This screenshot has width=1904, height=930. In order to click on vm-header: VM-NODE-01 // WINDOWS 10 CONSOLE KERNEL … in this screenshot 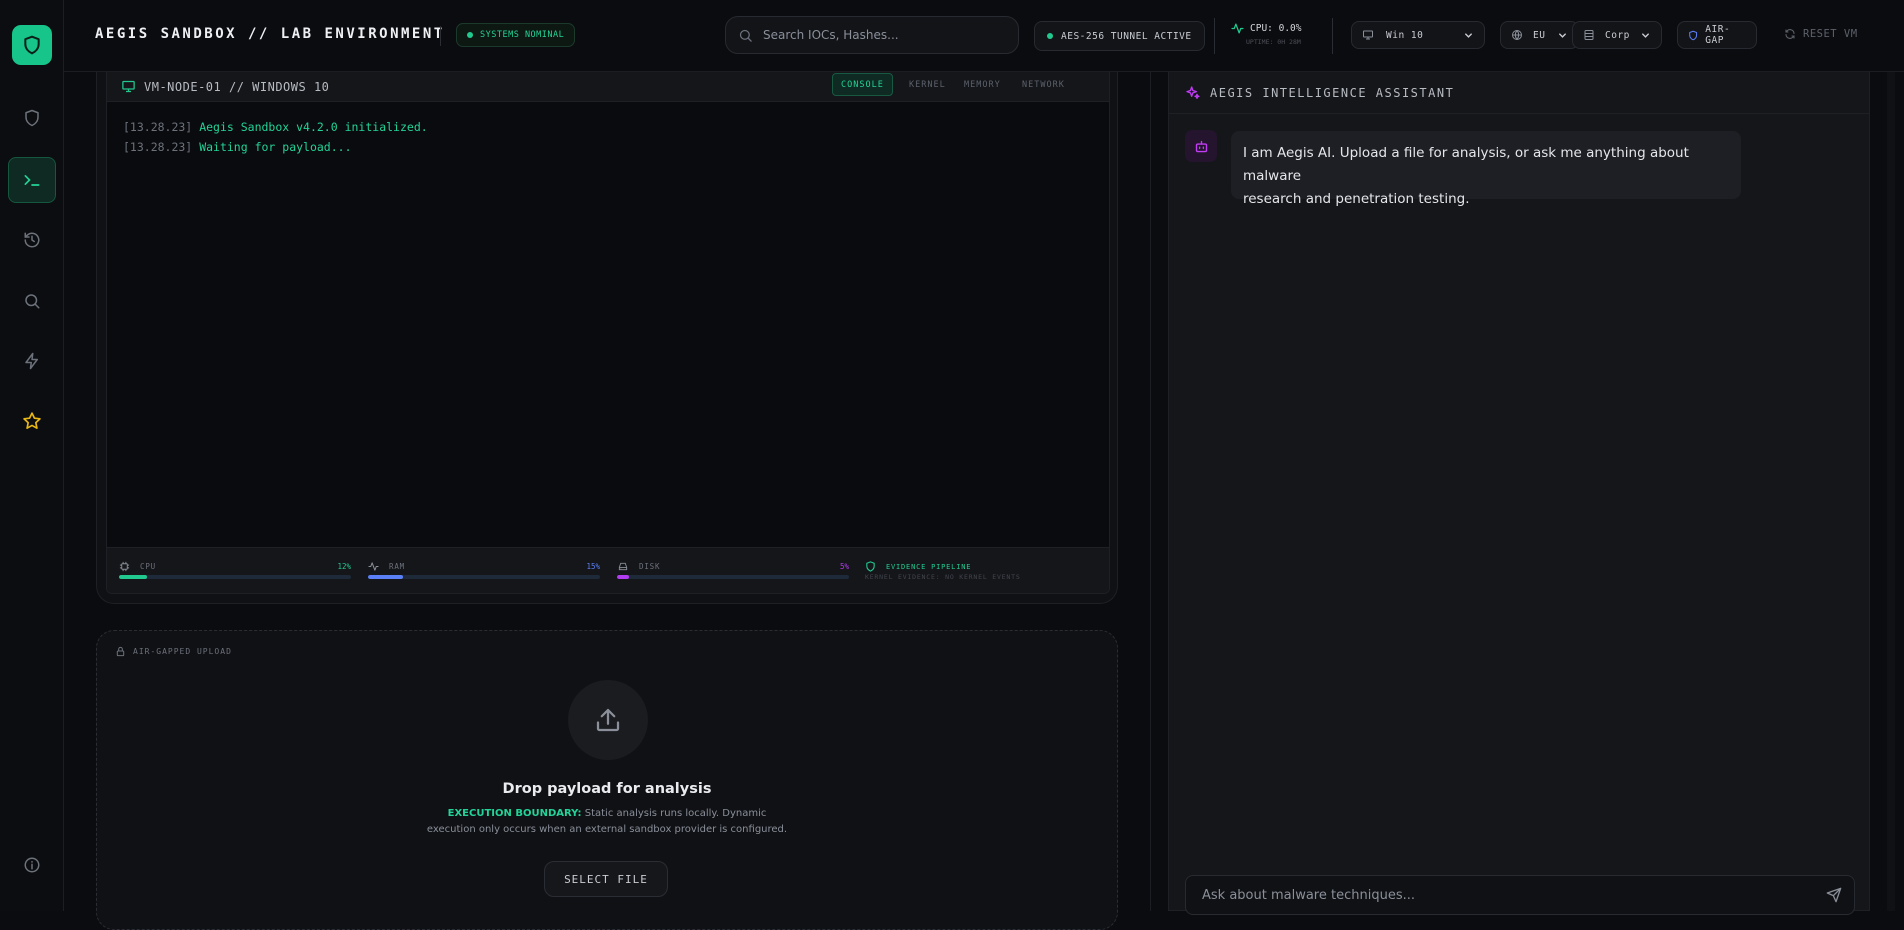, I will do `click(608, 87)`.